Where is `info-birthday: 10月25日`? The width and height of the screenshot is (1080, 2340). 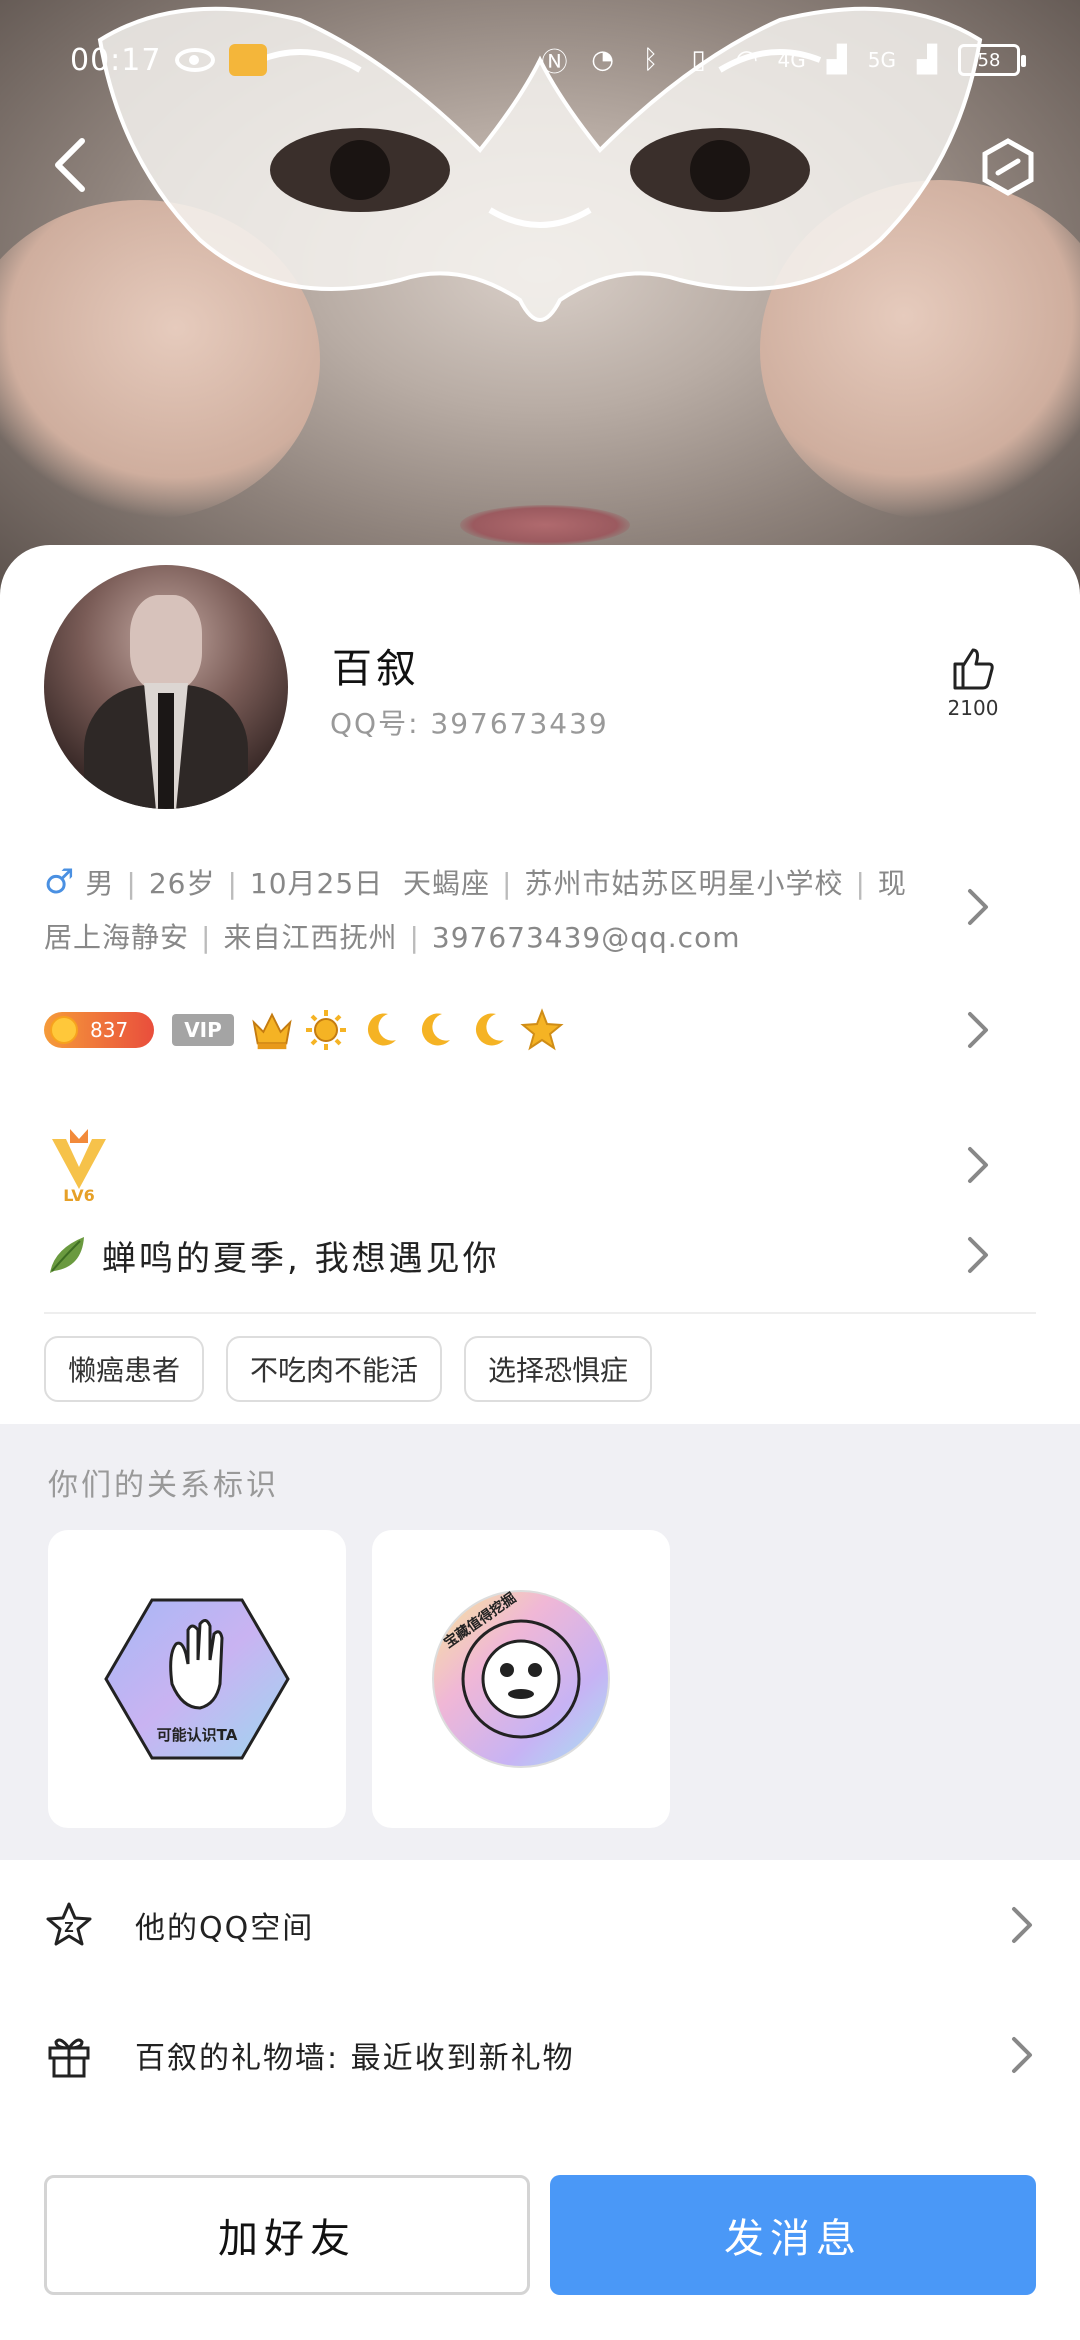
info-birthday: 10月25日 is located at coordinates (316, 883).